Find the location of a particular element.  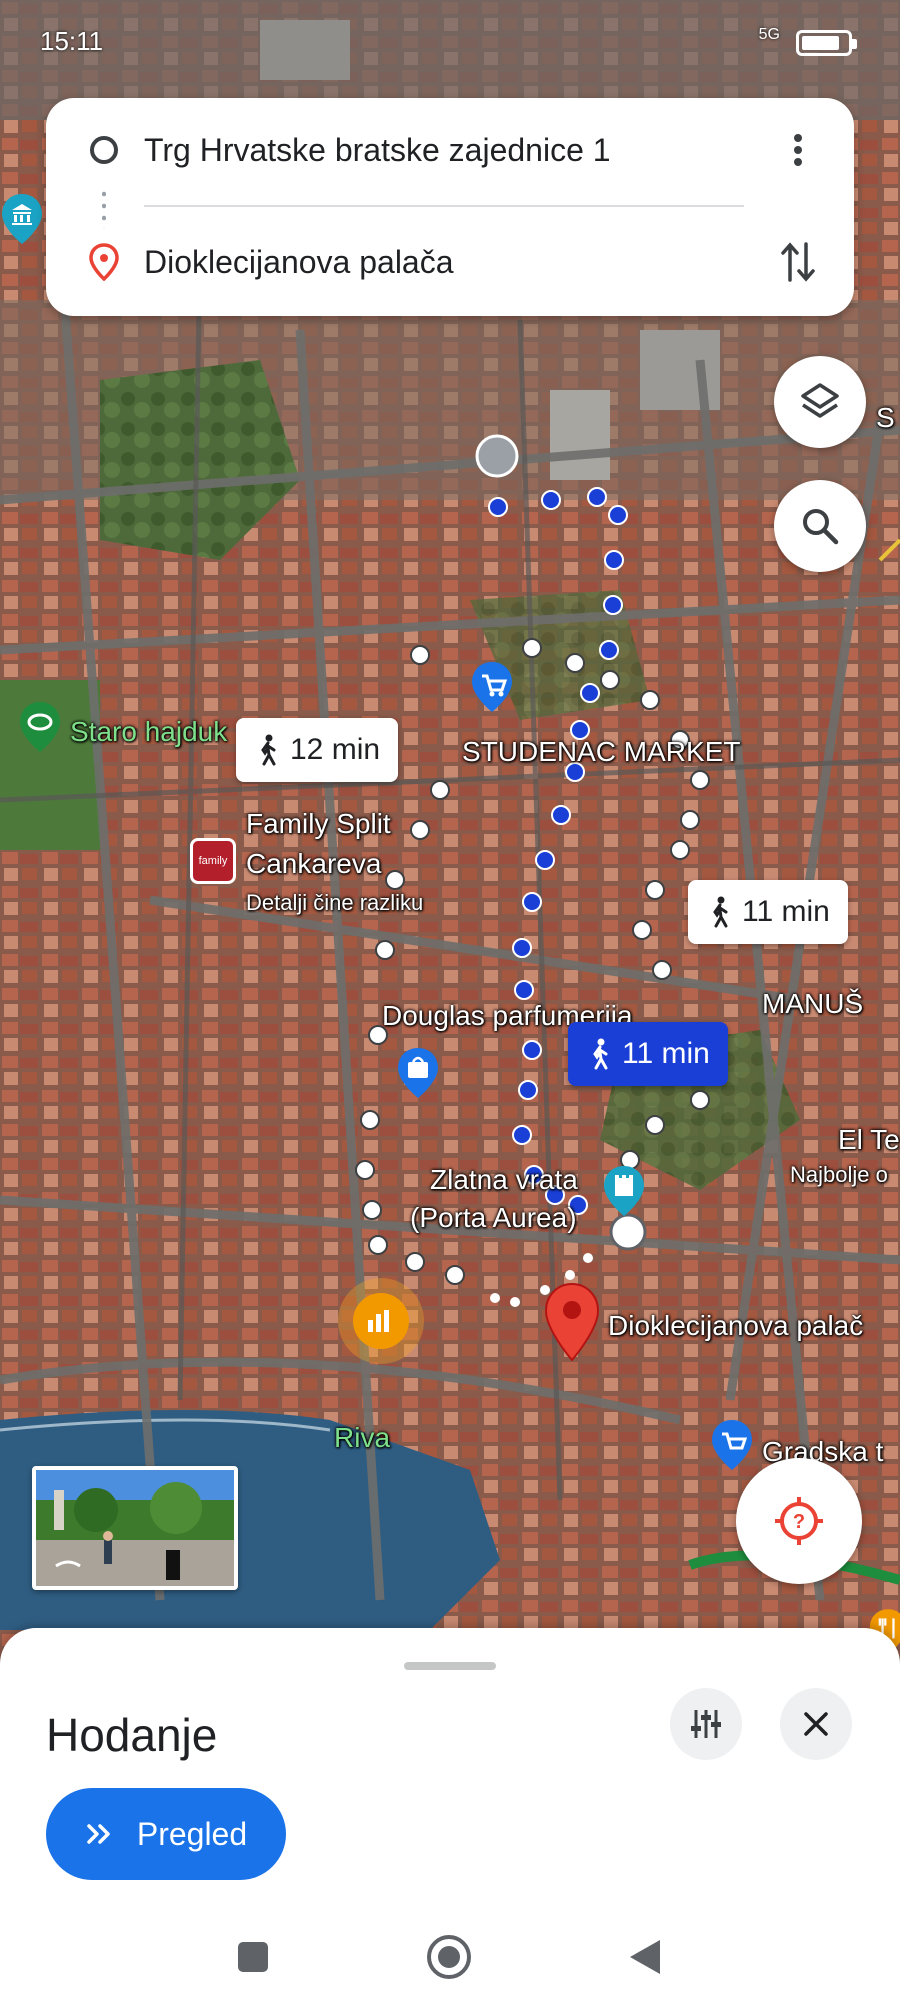

search-button is located at coordinates (820, 526).